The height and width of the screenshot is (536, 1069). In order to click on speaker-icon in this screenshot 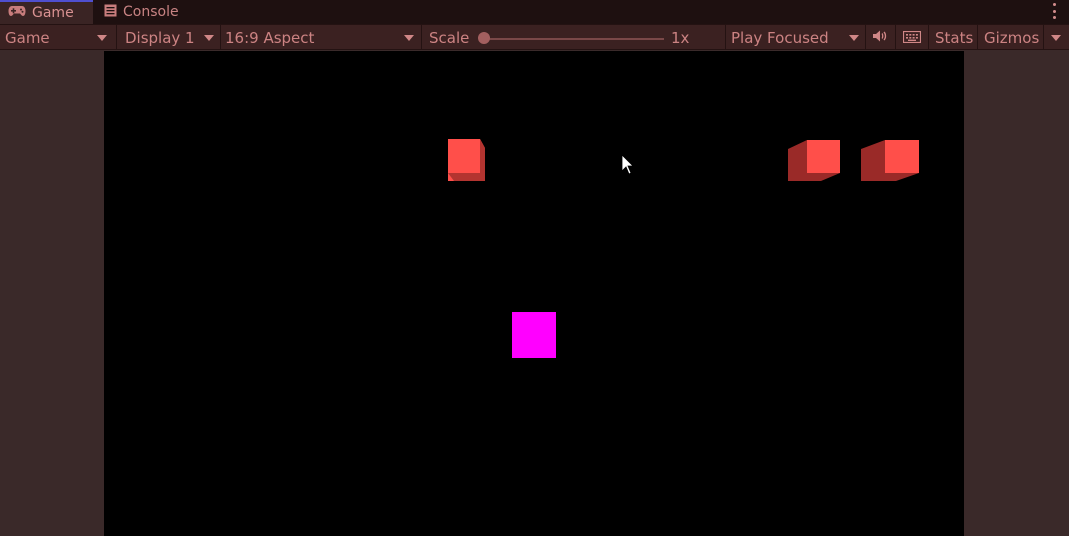, I will do `click(880, 38)`.